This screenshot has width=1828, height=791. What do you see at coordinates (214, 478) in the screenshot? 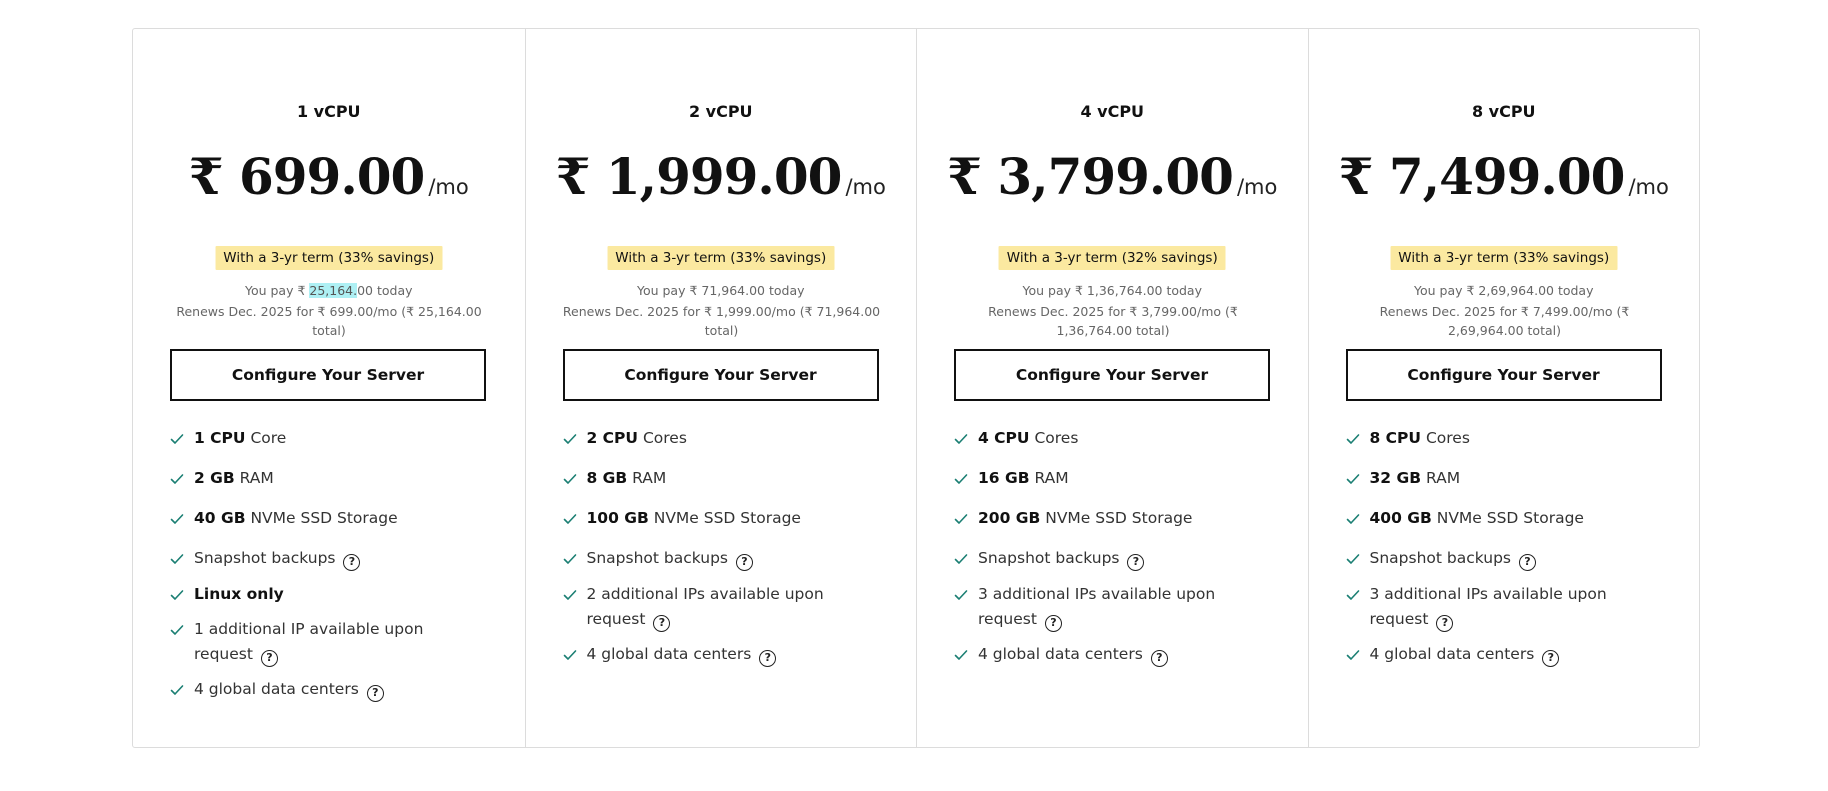
I see `feature-bold: 2 GB` at bounding box center [214, 478].